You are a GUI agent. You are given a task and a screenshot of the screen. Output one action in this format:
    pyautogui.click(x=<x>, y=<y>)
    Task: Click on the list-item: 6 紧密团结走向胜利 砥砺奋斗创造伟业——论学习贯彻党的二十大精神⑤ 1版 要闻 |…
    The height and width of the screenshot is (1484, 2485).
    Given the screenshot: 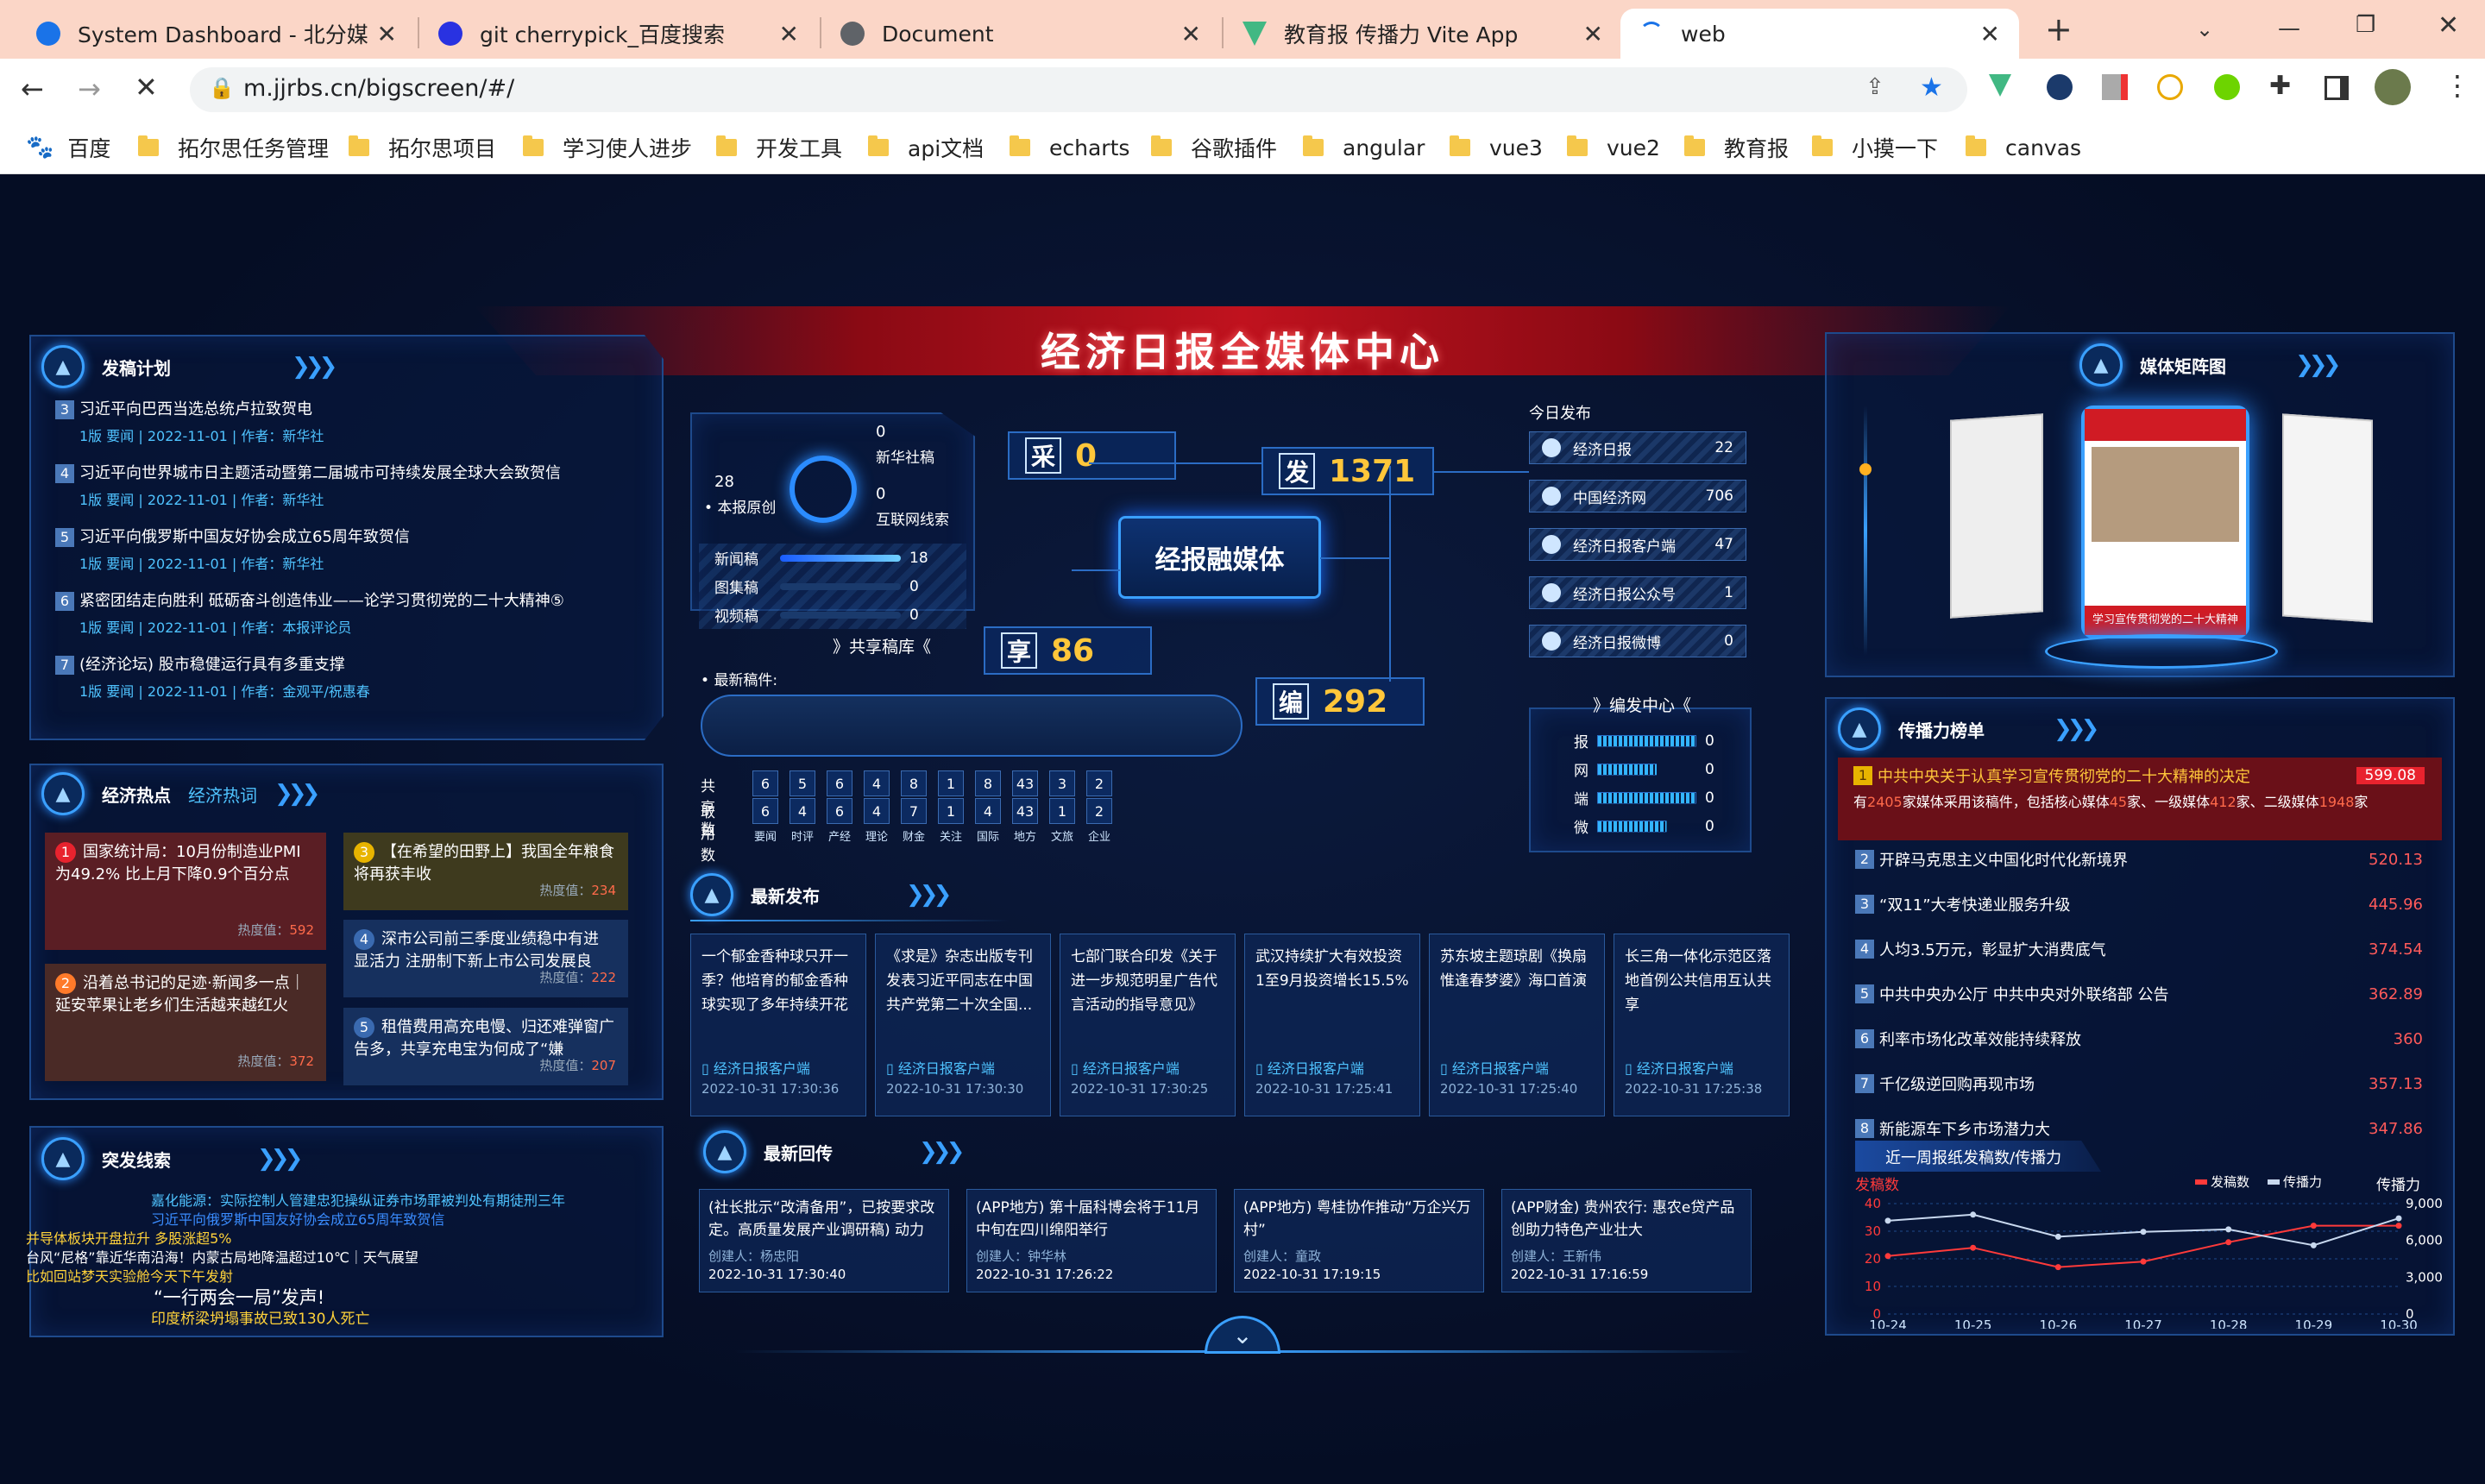 What is the action you would take?
    pyautogui.click(x=353, y=612)
    